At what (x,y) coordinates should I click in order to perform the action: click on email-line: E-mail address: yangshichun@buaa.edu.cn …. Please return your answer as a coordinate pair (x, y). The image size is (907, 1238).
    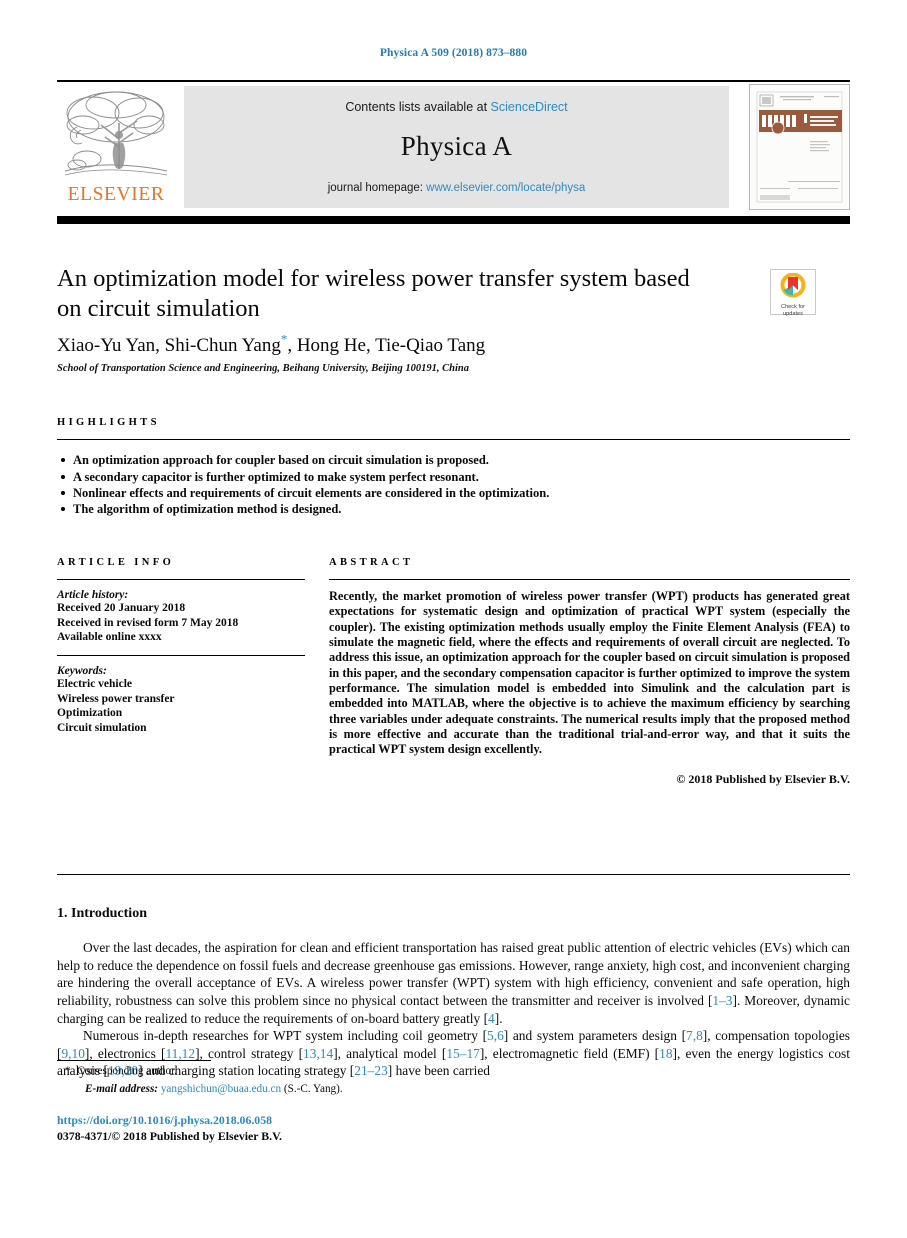
    Looking at the image, I should click on (453, 1089).